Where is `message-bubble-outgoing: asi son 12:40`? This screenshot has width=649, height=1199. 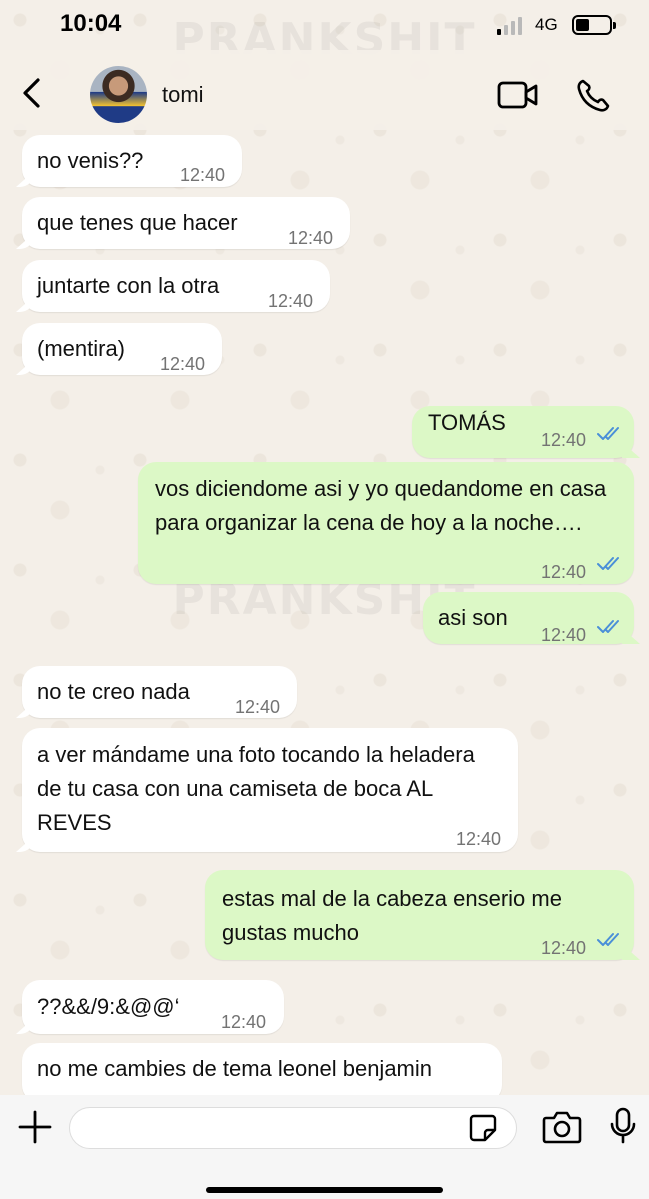
message-bubble-outgoing: asi son 12:40 is located at coordinates (528, 618).